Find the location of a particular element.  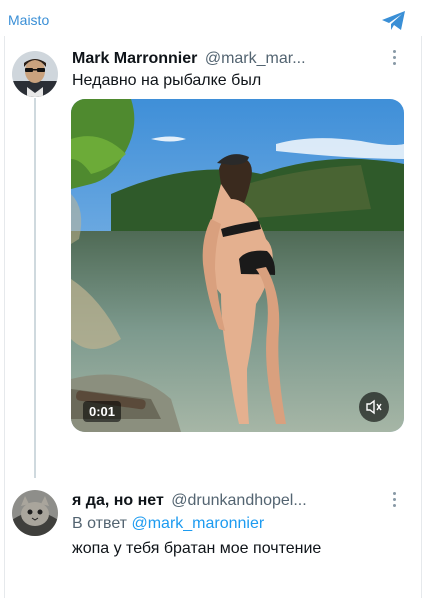

display-name: Mark Marronnier is located at coordinates (134, 58).